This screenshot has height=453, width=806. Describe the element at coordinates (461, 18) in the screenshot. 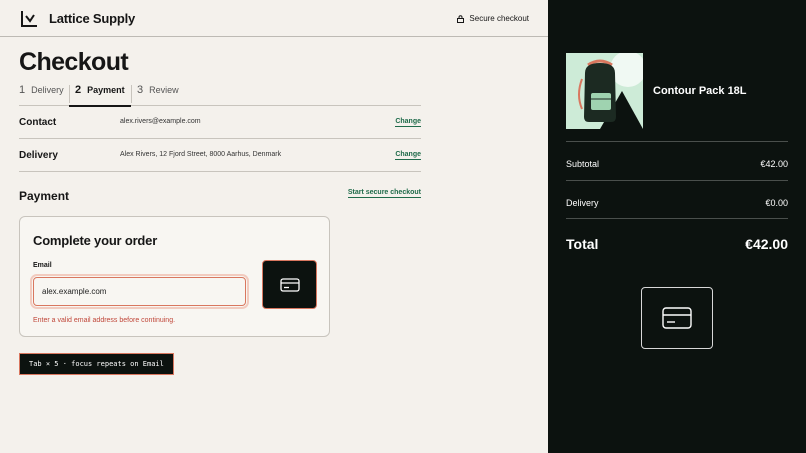

I see `lock-icon` at that location.